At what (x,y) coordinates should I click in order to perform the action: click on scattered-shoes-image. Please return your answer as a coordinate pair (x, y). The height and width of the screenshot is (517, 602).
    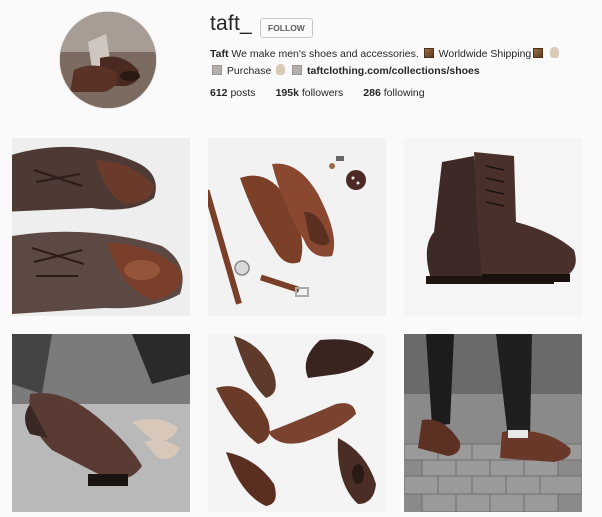
    Looking at the image, I should click on (297, 423).